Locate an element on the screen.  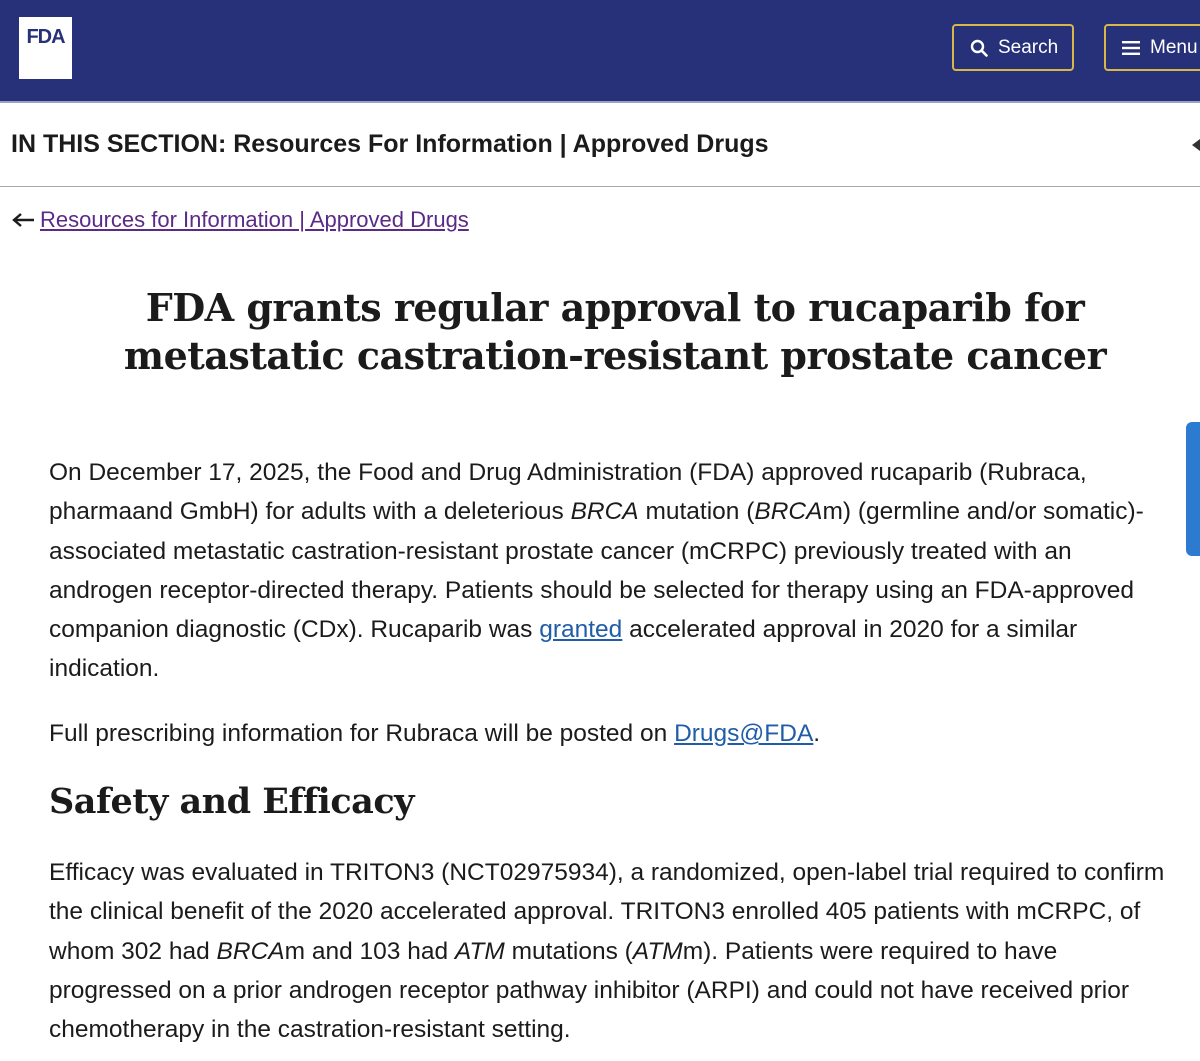
fda-logo: FDA is located at coordinates (45, 48).